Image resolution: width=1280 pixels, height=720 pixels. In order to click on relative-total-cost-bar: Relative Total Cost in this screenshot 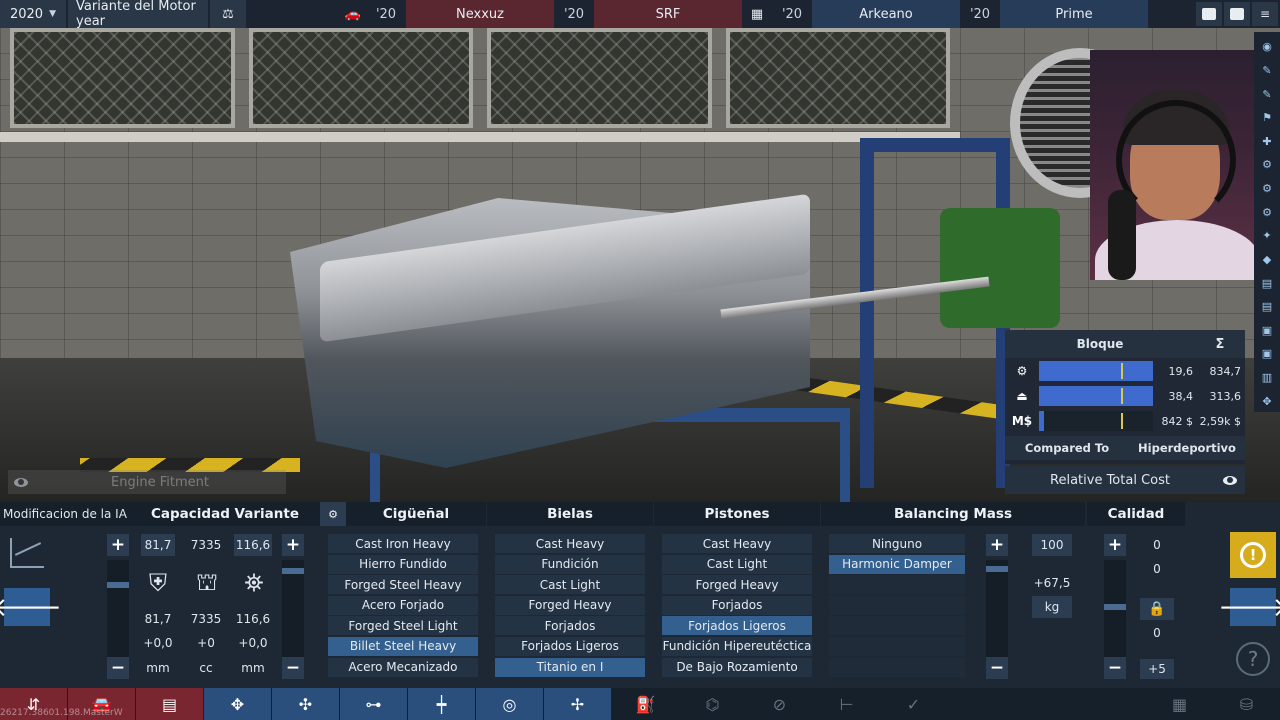, I will do `click(1125, 480)`.